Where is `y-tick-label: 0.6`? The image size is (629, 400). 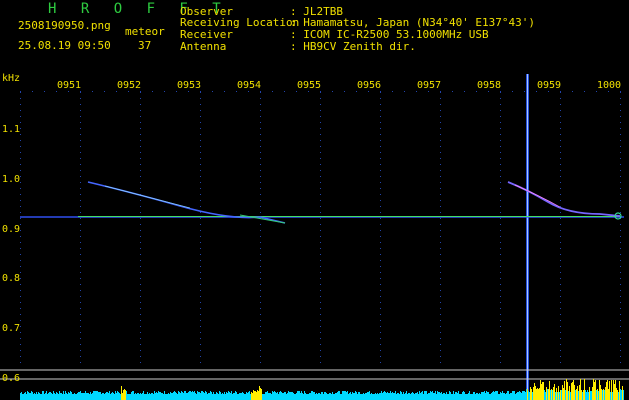
y-tick-label: 0.6 is located at coordinates (11, 378).